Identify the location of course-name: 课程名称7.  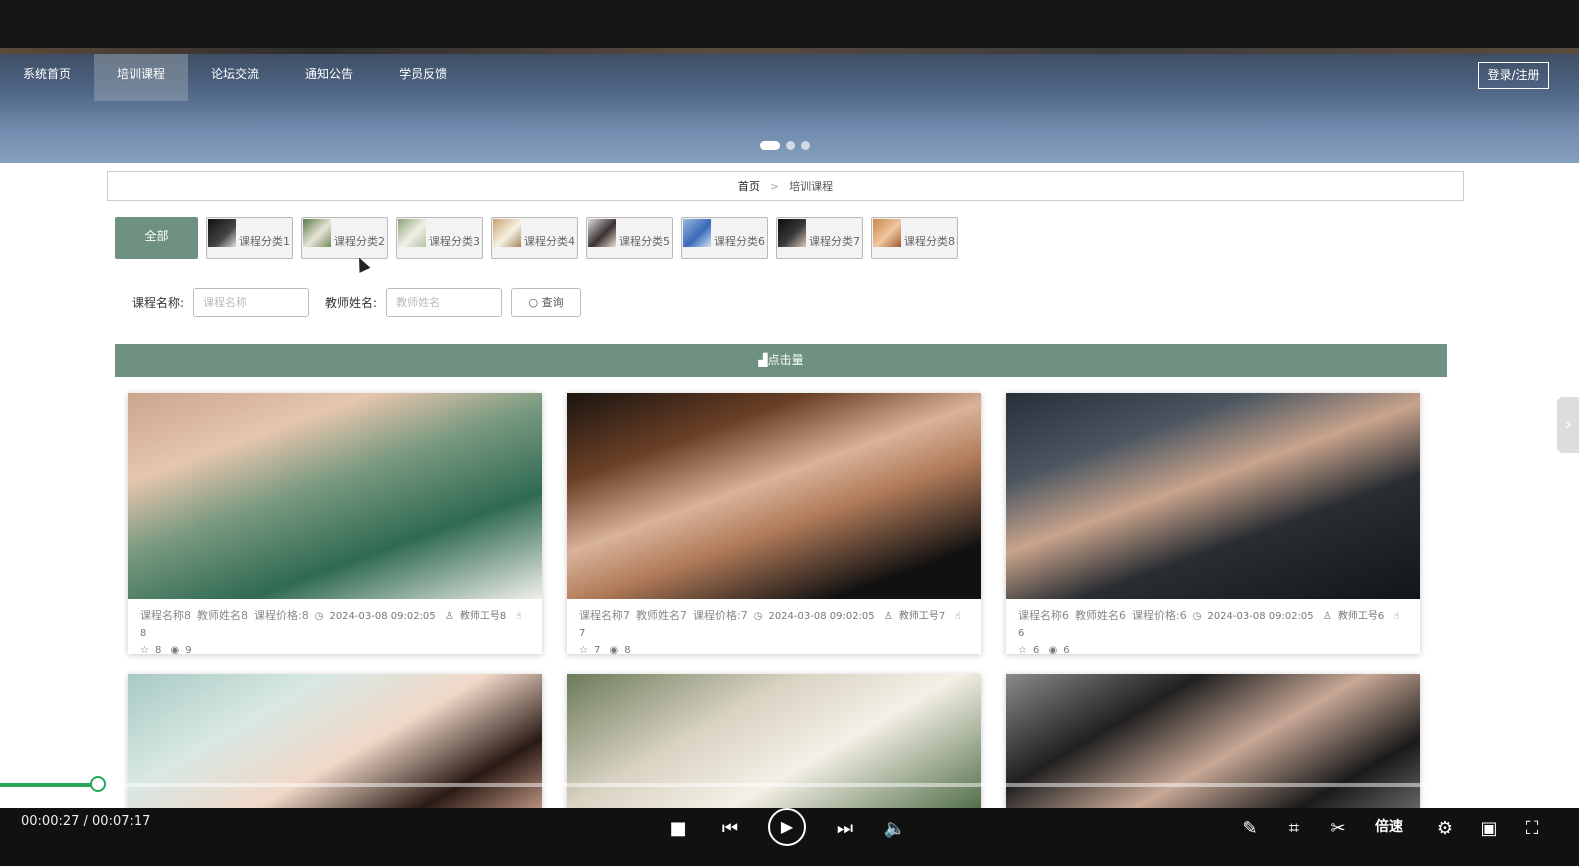
(604, 615).